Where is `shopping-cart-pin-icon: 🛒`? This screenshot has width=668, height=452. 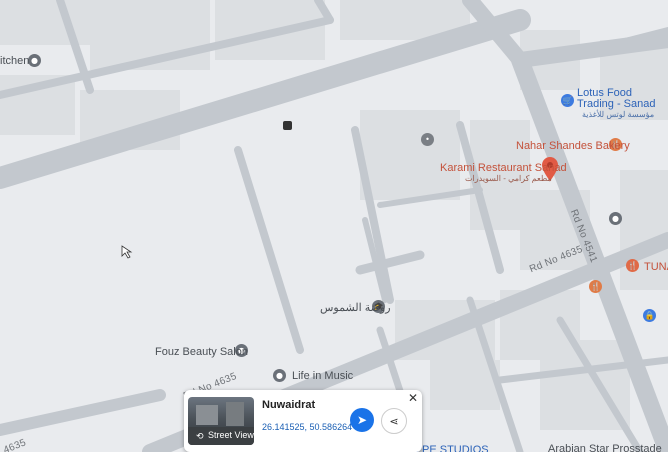
shopping-cart-pin-icon: 🛒 is located at coordinates (567, 100).